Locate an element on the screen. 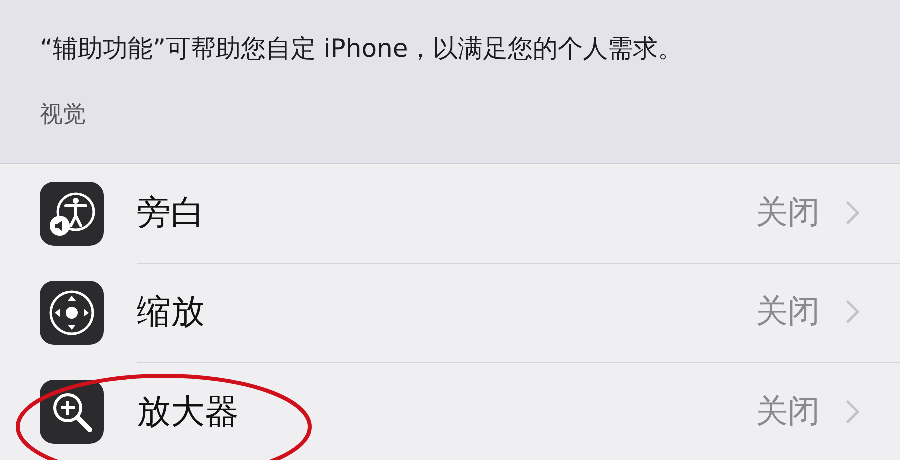 The height and width of the screenshot is (460, 900). section-title: 视觉 is located at coordinates (63, 115).